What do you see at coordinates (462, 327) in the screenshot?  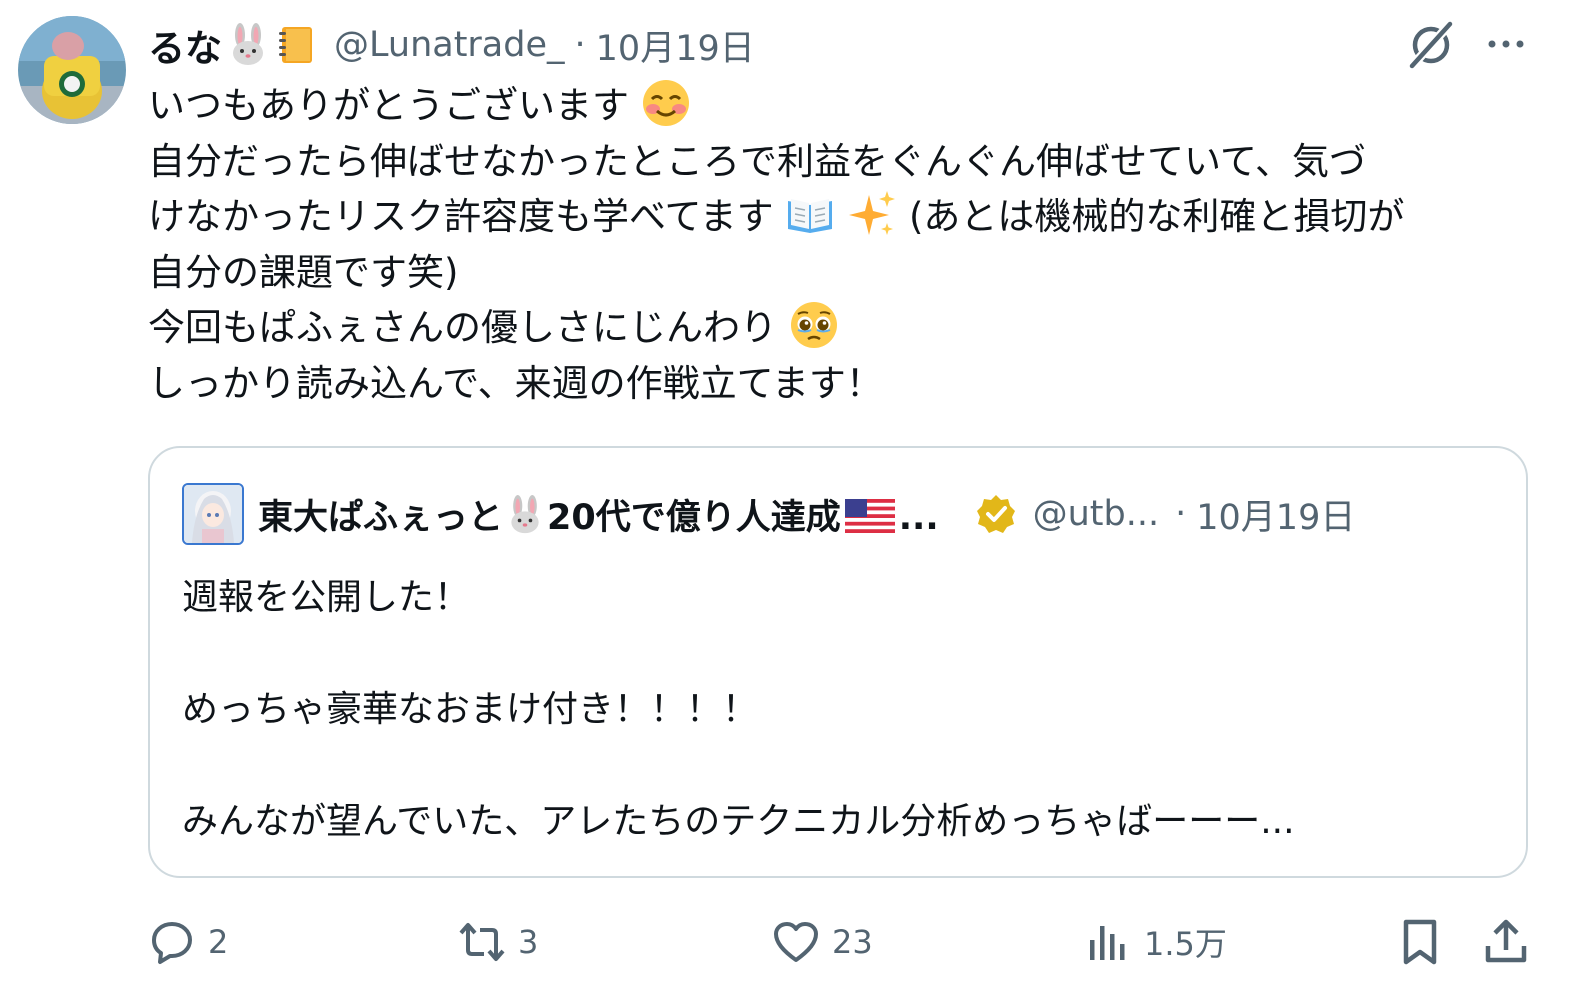 I see `tweet-line-text: 今回もぱふぇさんの優しさにじんわり` at bounding box center [462, 327].